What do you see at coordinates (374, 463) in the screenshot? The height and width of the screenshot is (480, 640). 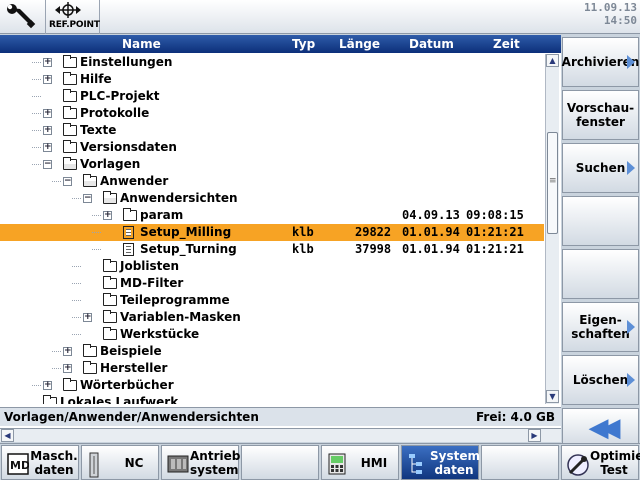 I see `hmi-button-label: HMI` at bounding box center [374, 463].